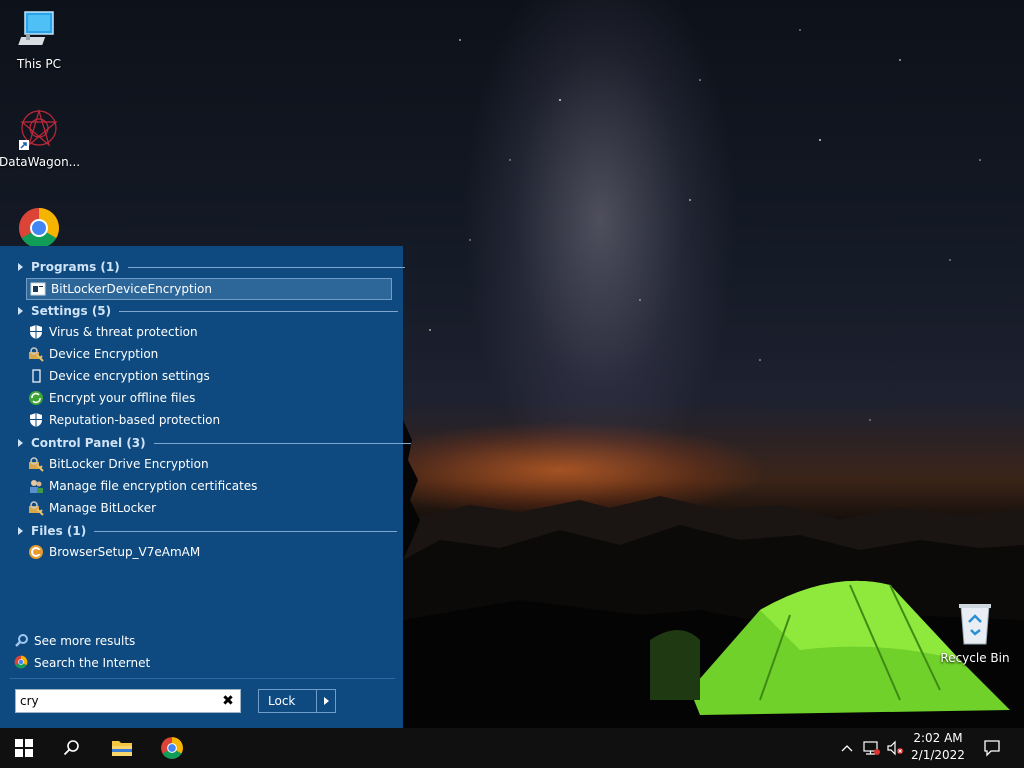  What do you see at coordinates (88, 443) in the screenshot?
I see `group-label: Control Panel (3)` at bounding box center [88, 443].